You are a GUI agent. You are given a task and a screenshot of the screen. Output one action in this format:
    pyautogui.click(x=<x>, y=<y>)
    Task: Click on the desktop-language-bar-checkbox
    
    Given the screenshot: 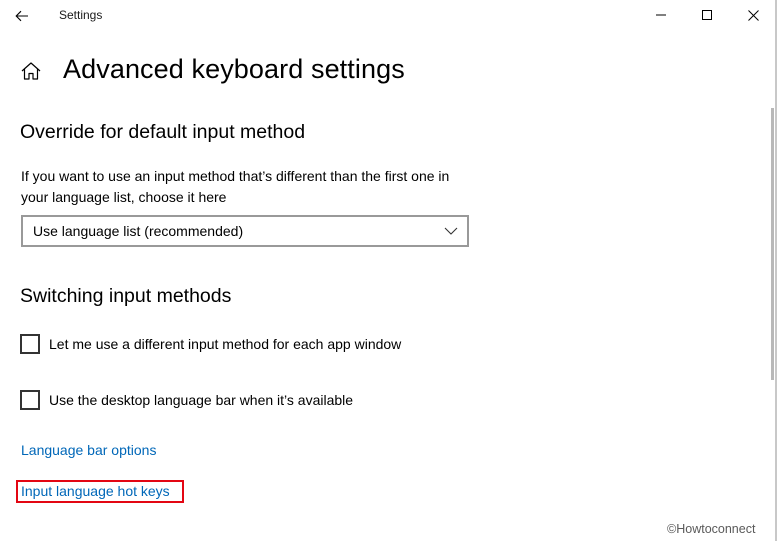 What is the action you would take?
    pyautogui.click(x=30, y=400)
    